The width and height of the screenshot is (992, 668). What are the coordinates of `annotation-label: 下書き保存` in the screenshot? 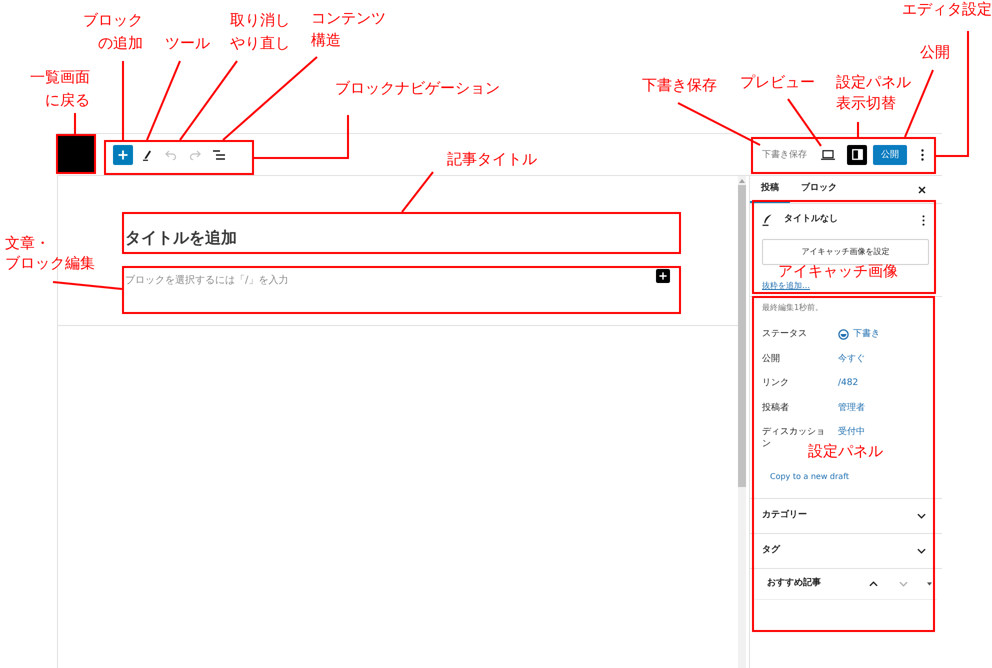 It's located at (679, 85).